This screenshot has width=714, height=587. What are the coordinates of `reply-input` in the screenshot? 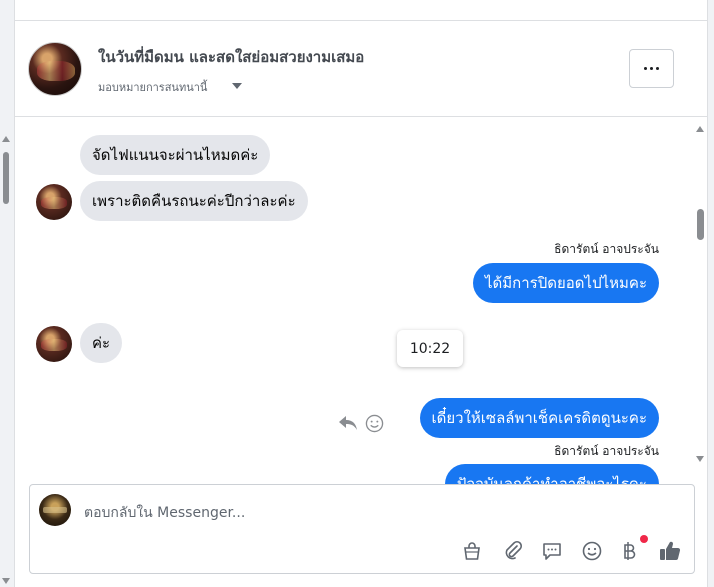 It's located at (364, 513).